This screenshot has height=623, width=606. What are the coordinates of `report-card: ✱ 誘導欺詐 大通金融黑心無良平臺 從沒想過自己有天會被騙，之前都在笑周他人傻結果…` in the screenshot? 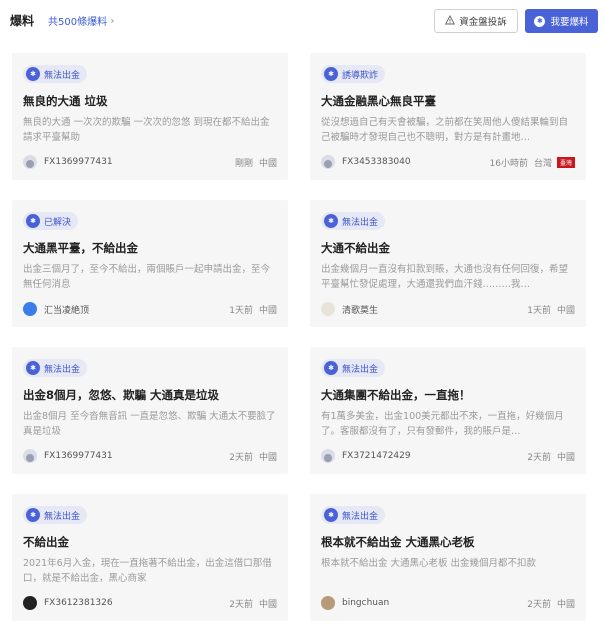 It's located at (448, 116).